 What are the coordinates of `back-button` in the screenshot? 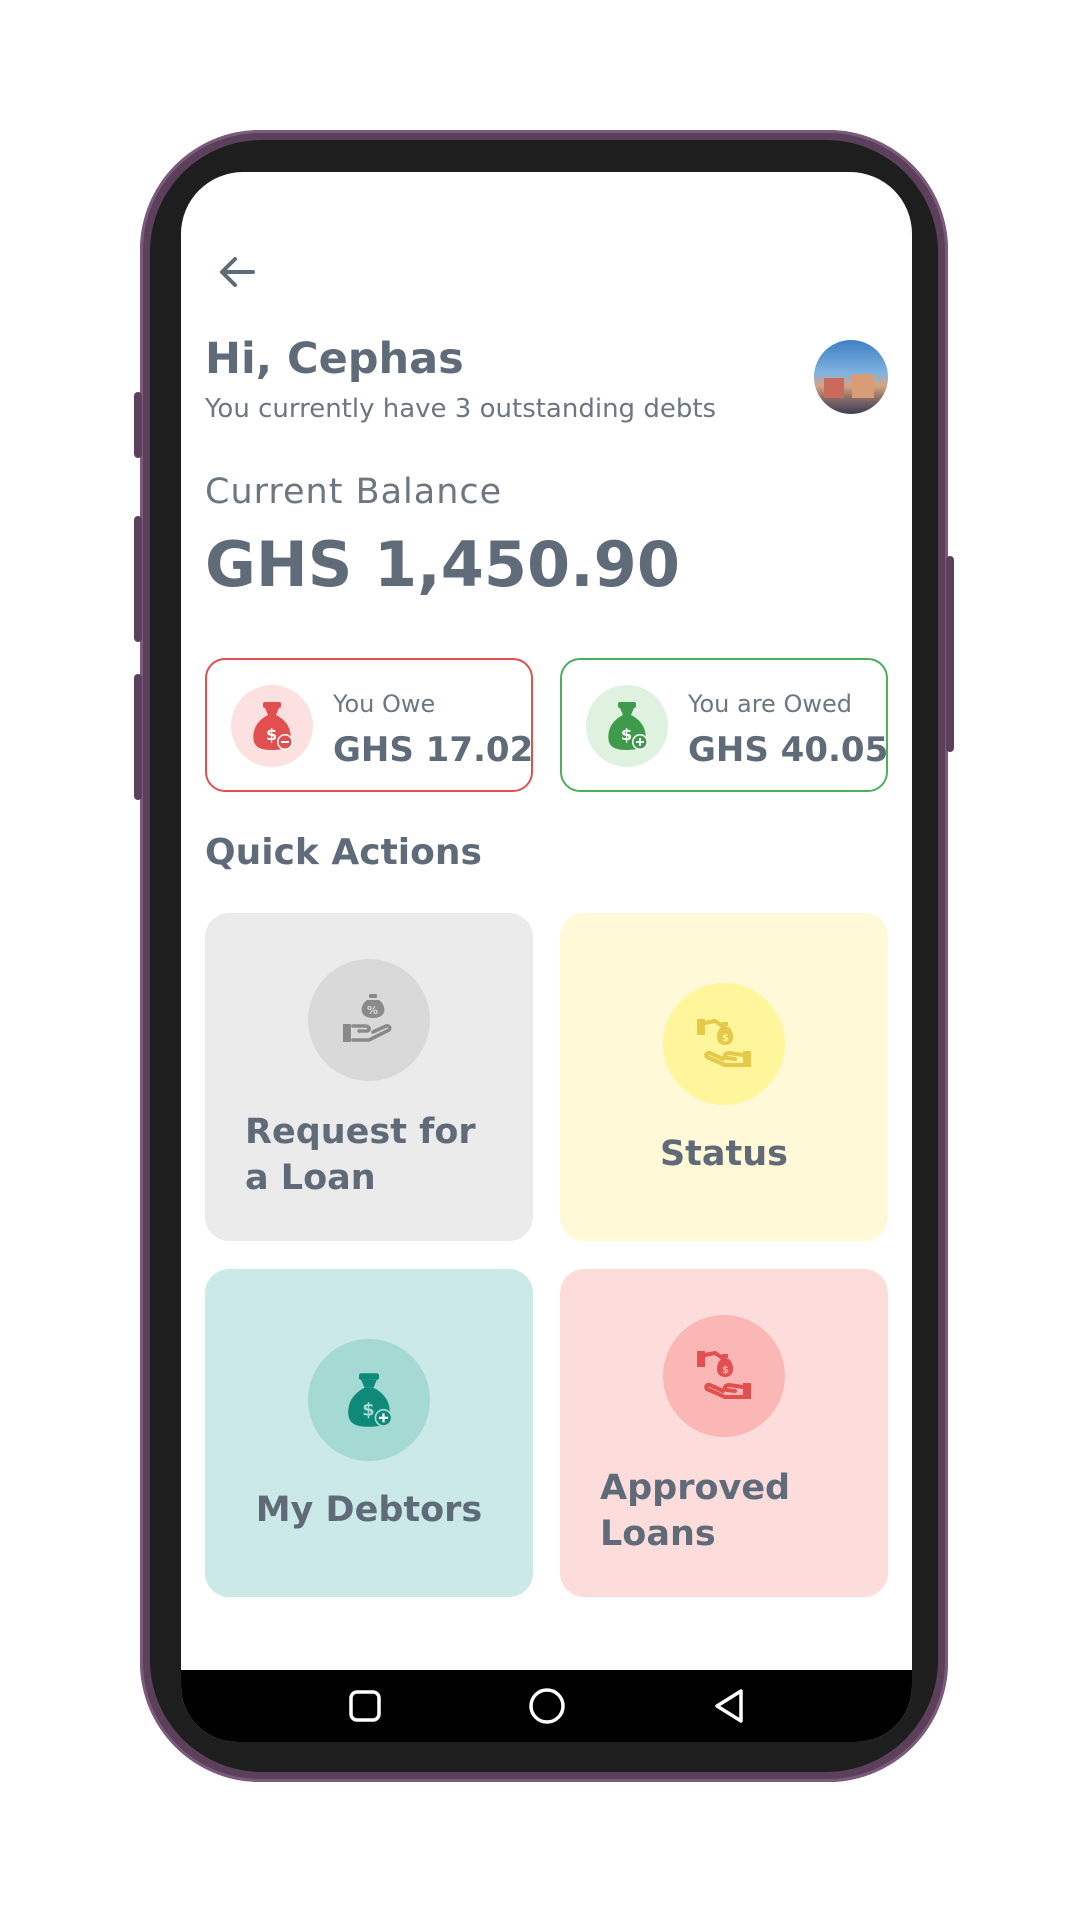 It's located at (237, 272).